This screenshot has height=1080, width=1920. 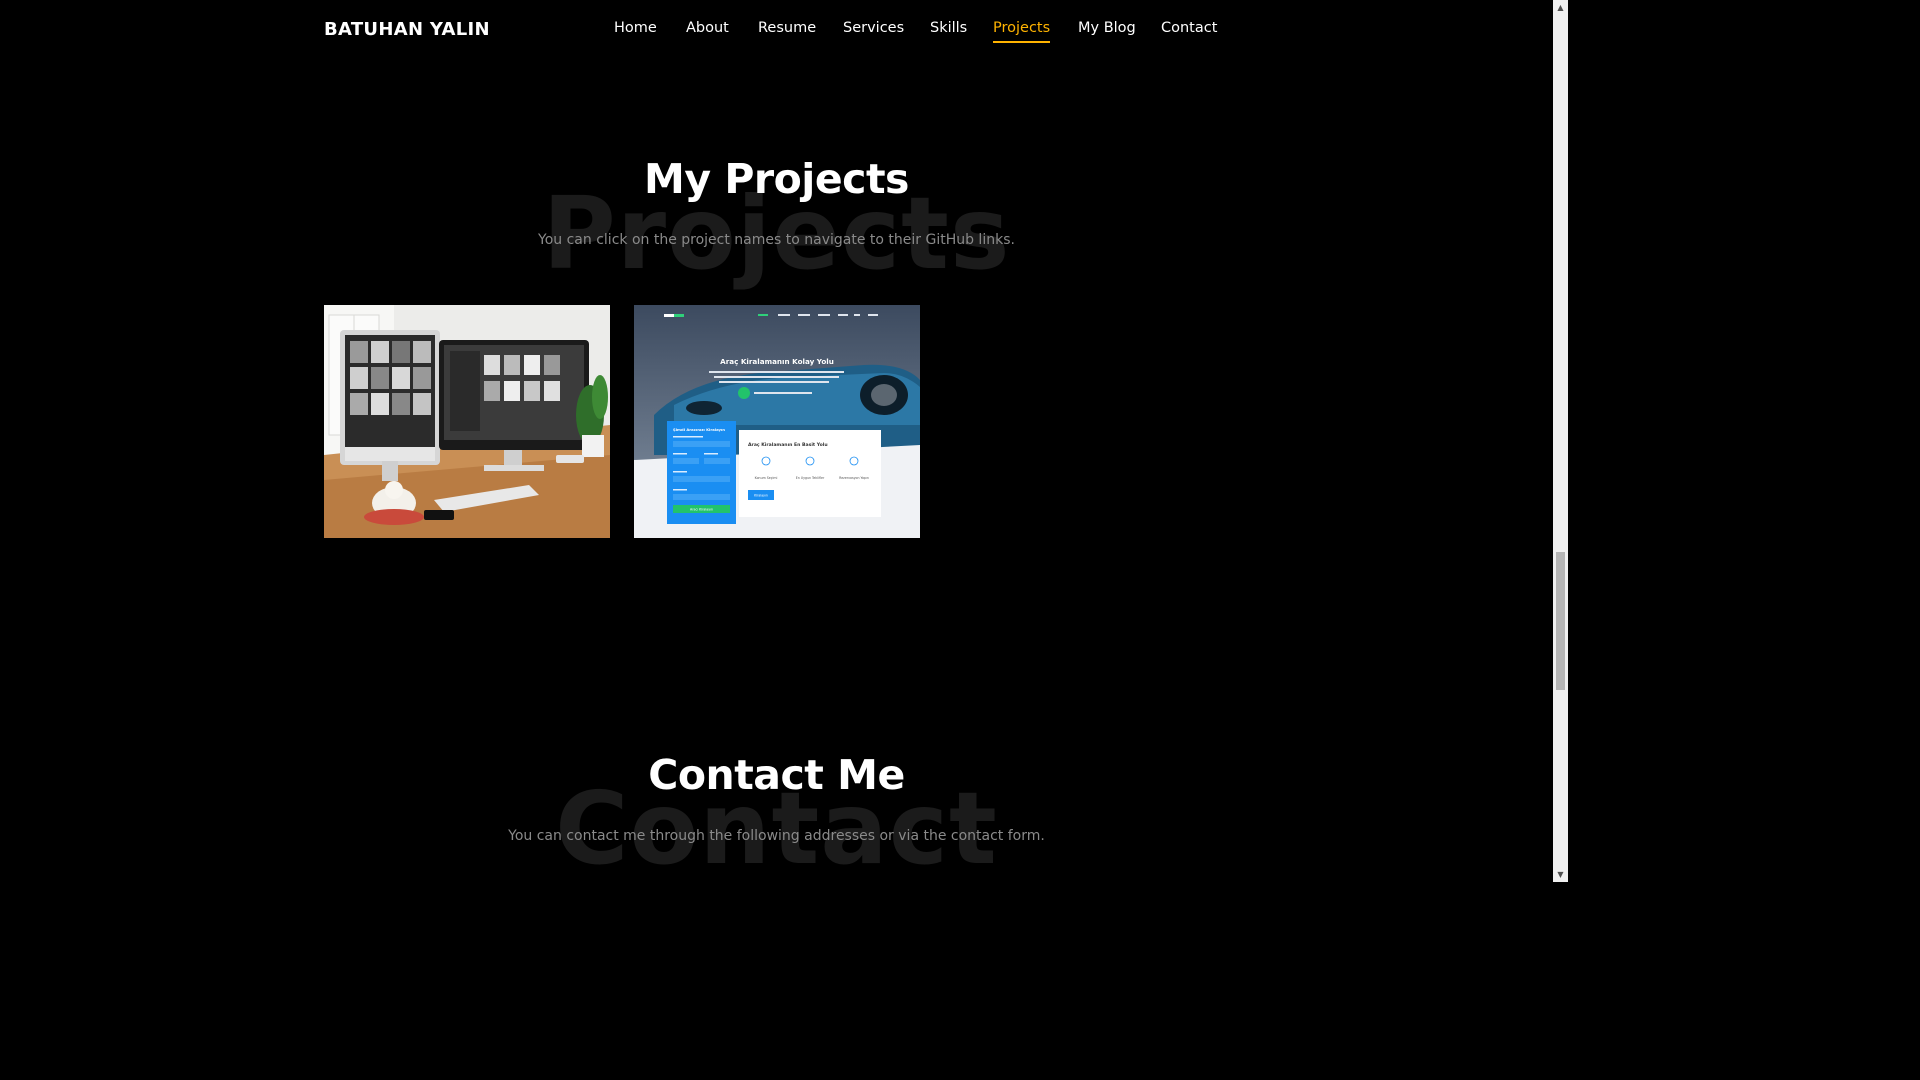 I want to click on preview-form-title: Şimdi Aracınızı Kiralayın, so click(x=699, y=429).